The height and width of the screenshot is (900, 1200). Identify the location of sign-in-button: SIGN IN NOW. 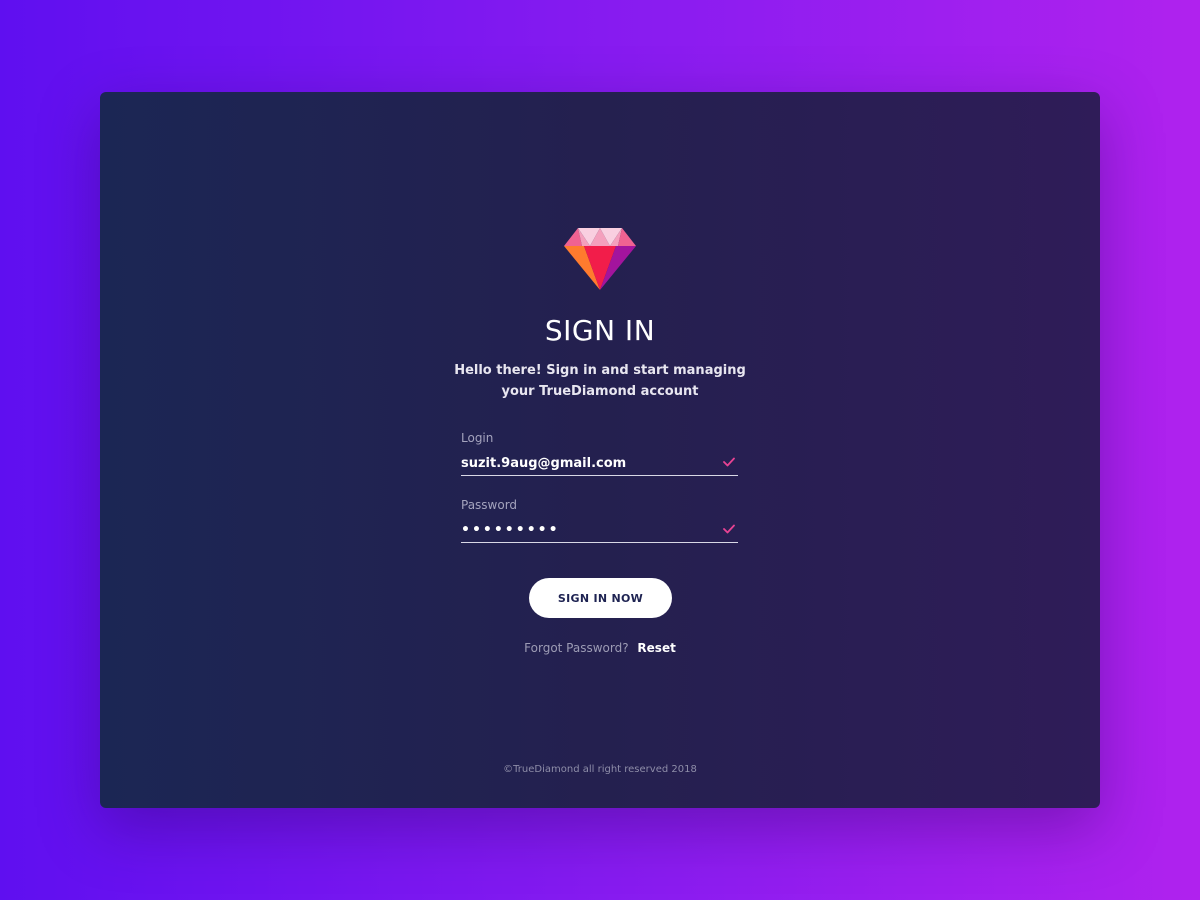
(600, 598).